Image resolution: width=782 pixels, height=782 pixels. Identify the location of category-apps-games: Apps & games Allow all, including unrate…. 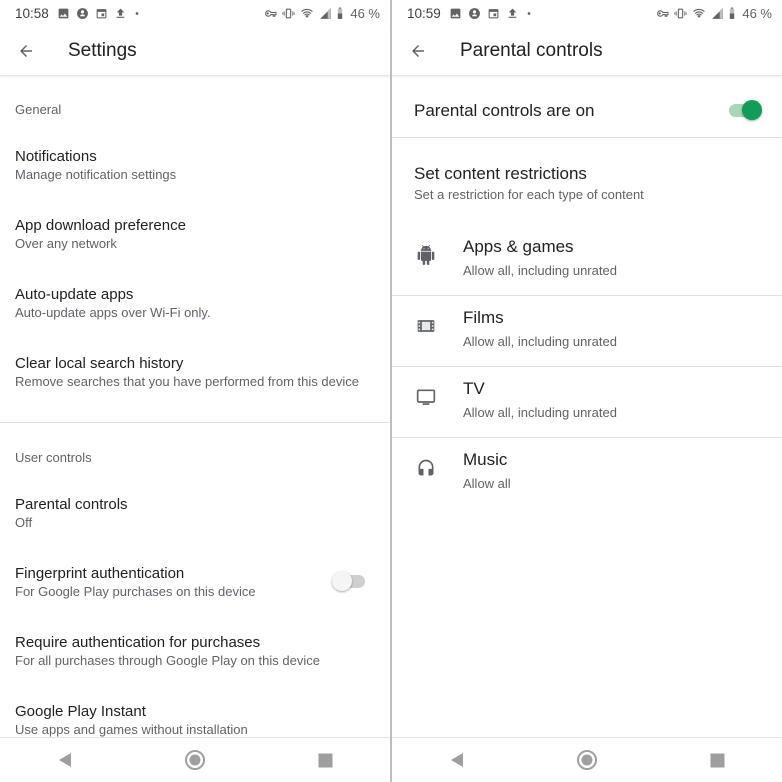
(587, 260).